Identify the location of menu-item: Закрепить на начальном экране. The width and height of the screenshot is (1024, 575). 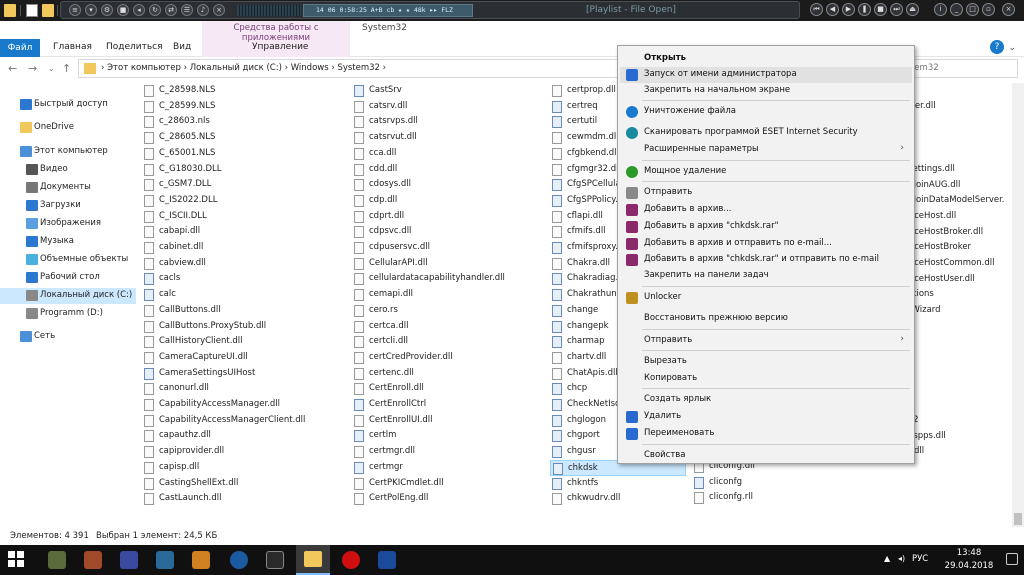
(766, 91).